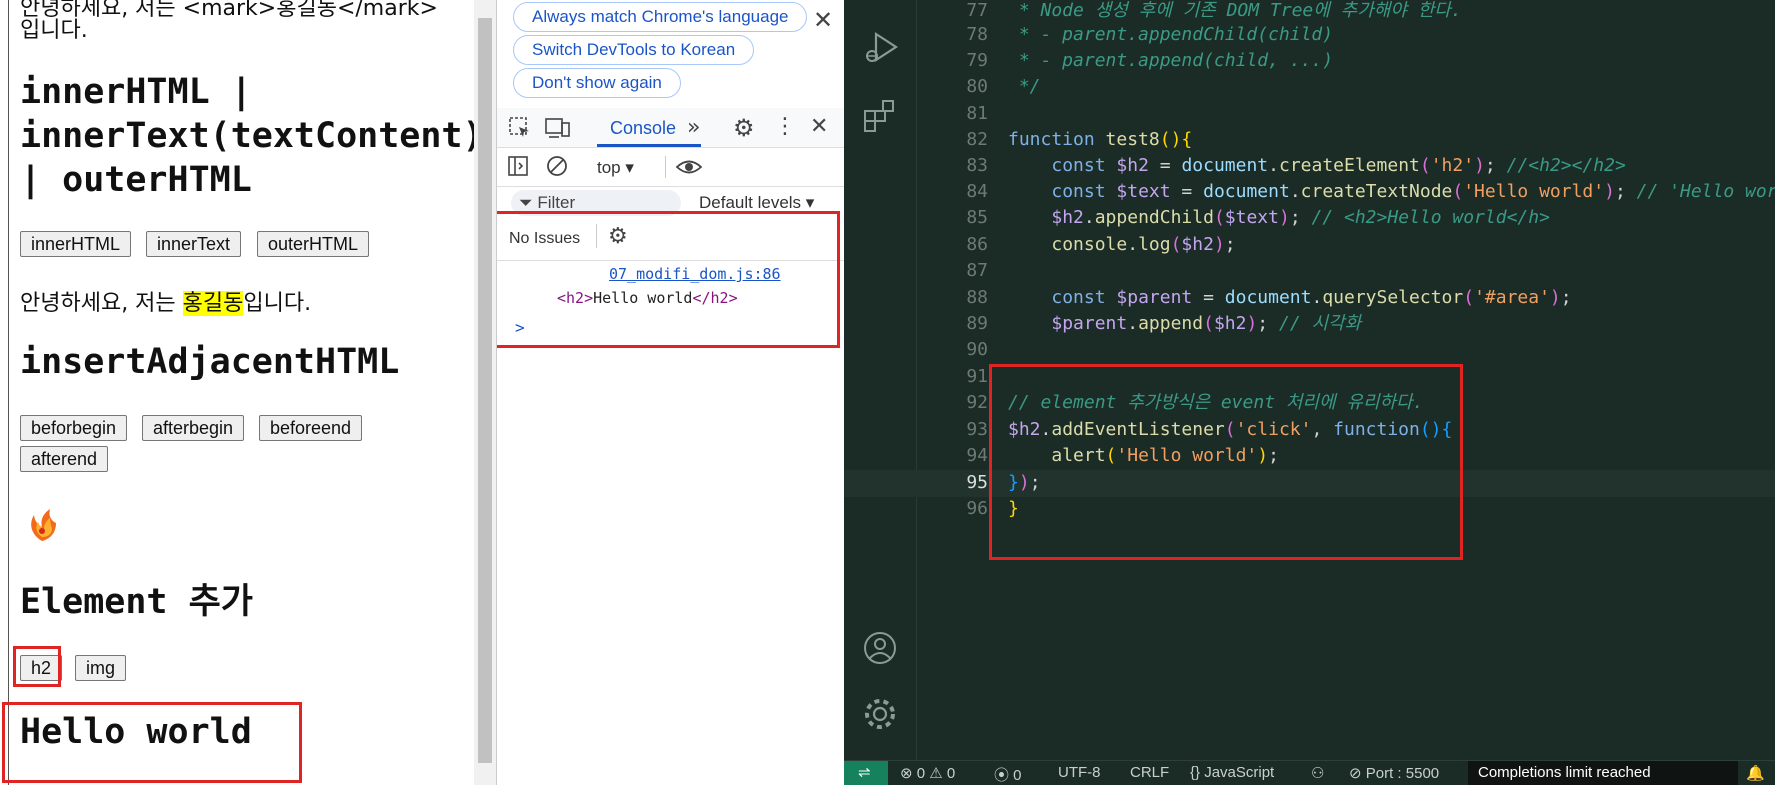 The image size is (1775, 785). I want to click on live-server-port: ⊘ Port : 5500, so click(1394, 773).